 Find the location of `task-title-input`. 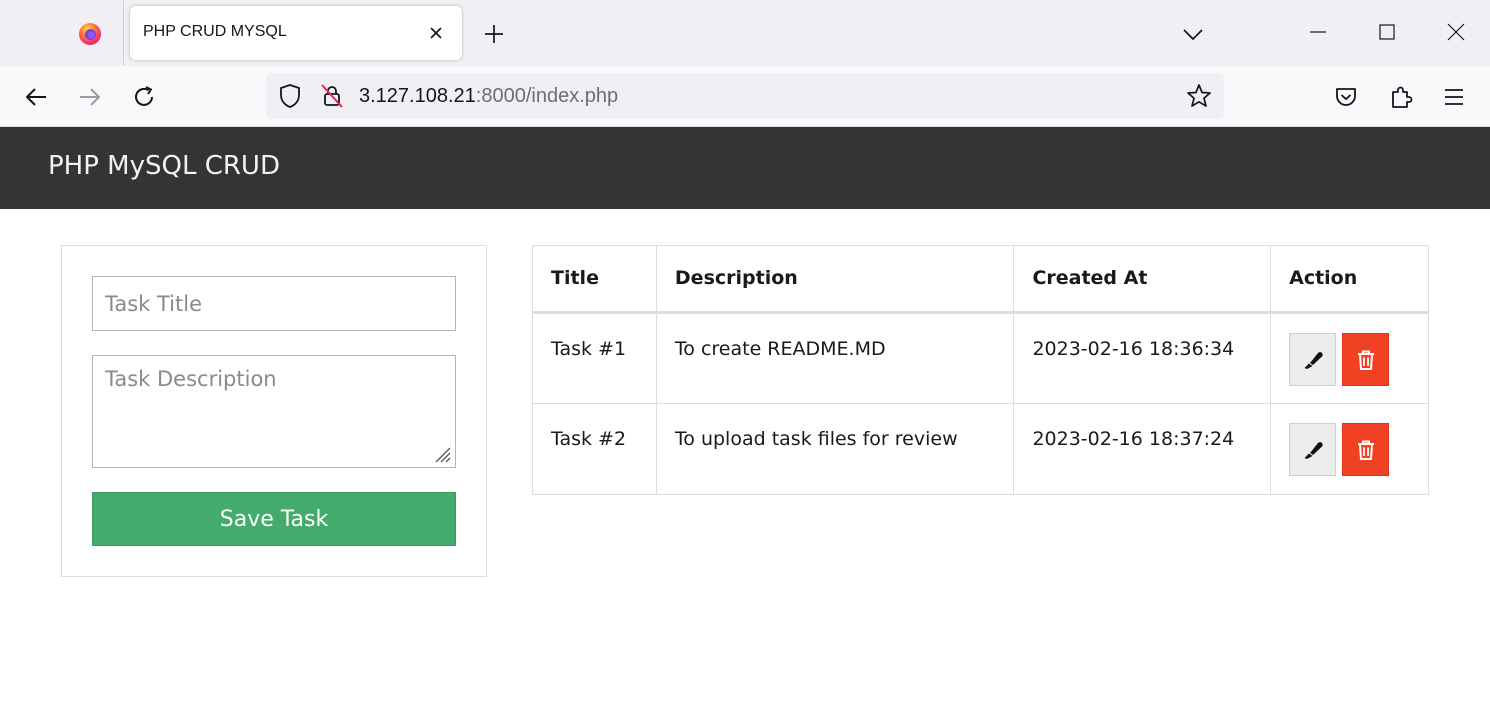

task-title-input is located at coordinates (274, 303).